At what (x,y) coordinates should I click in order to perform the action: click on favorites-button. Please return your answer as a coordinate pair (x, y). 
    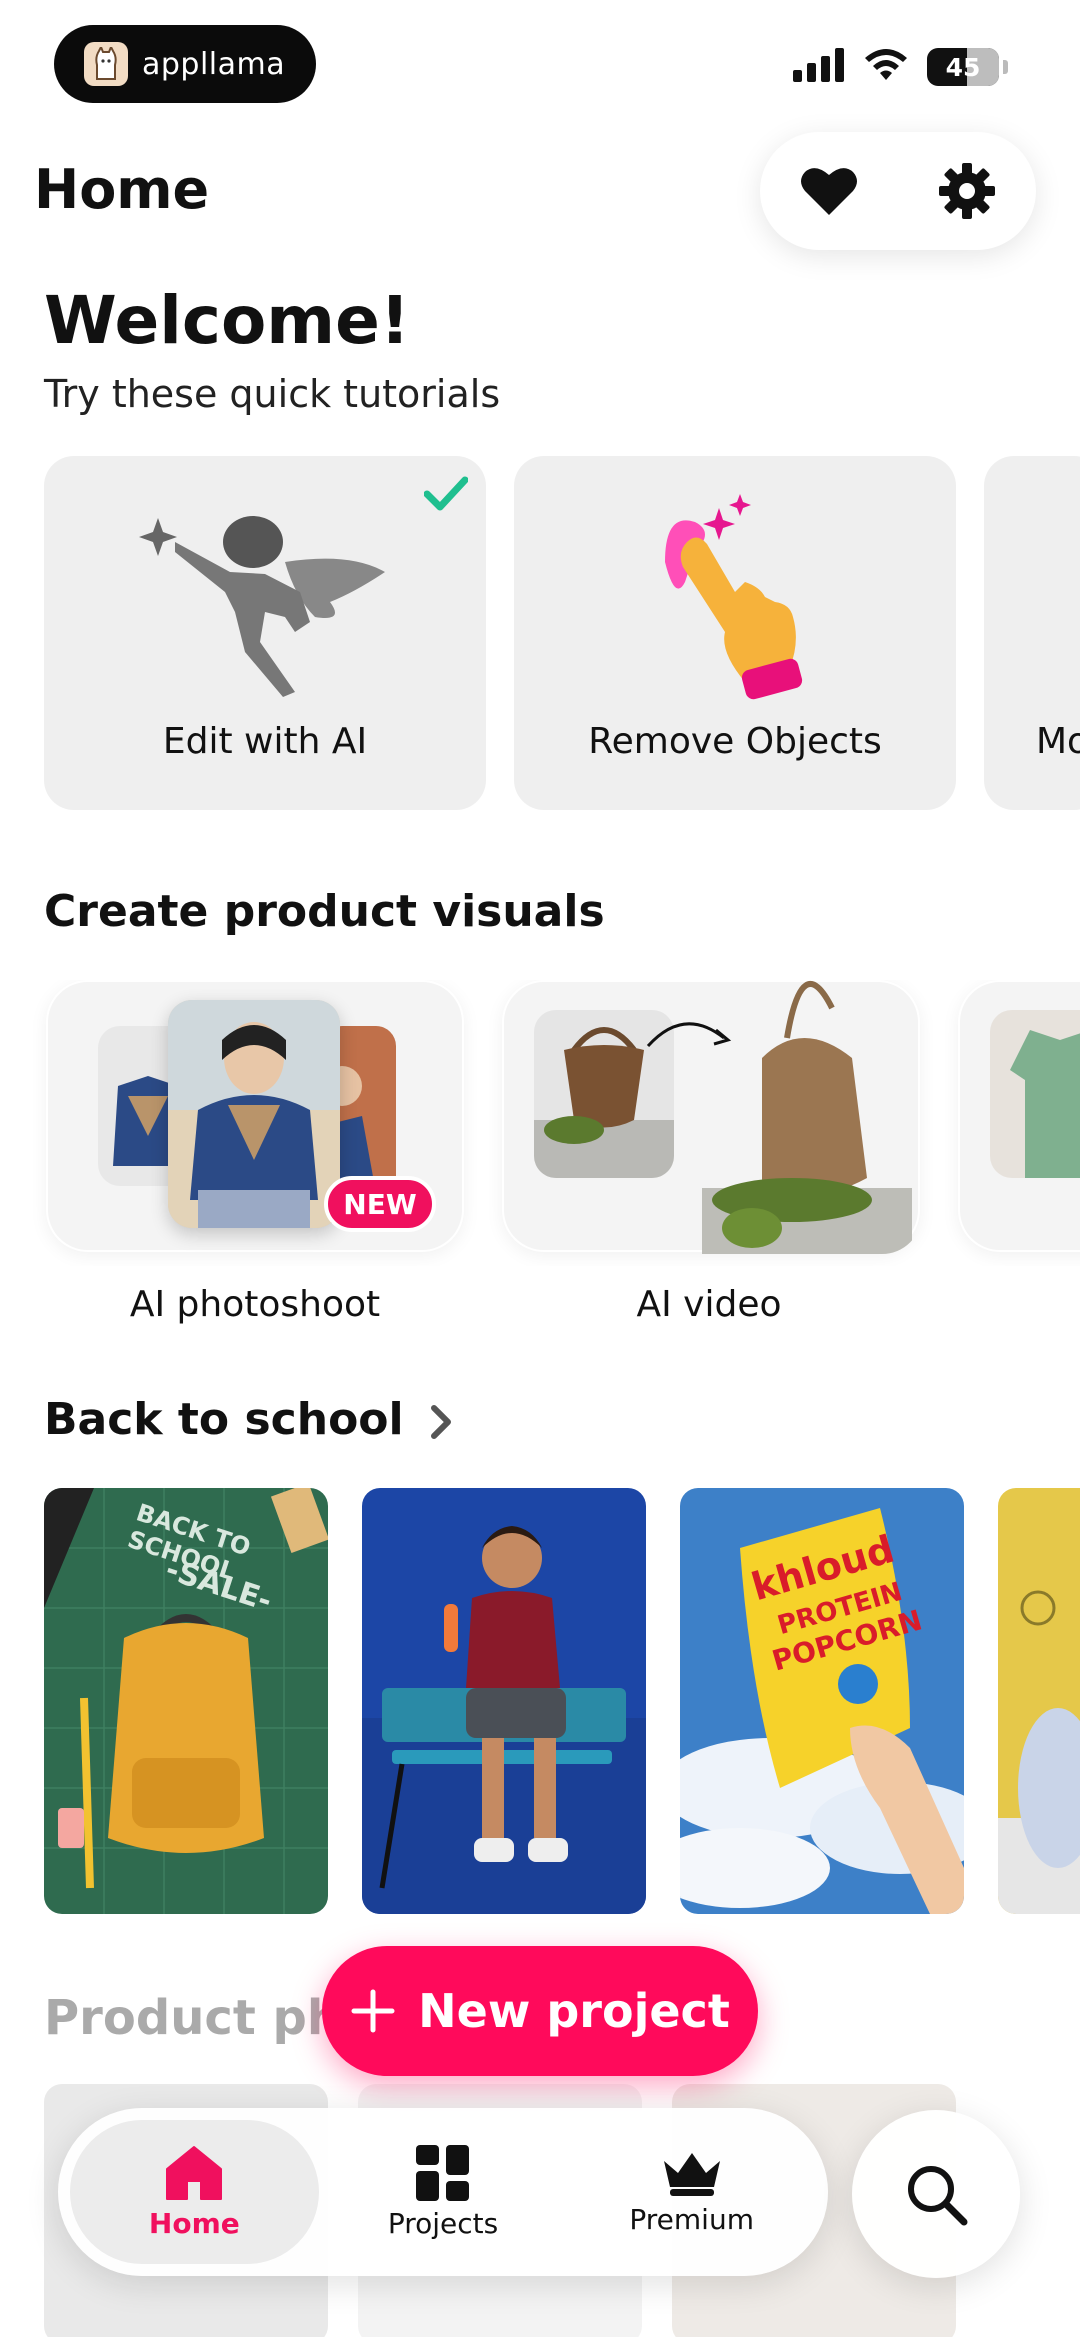
    Looking at the image, I should click on (829, 191).